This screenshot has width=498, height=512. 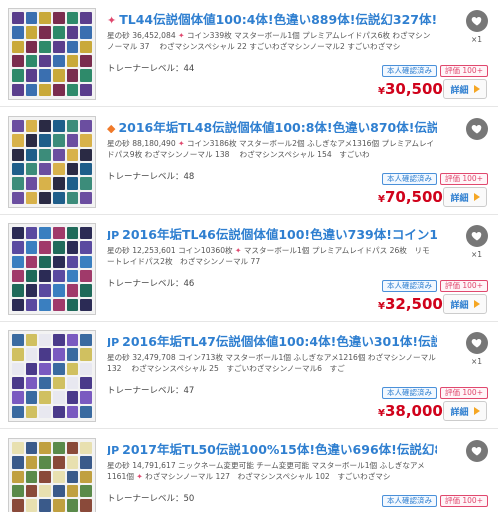 What do you see at coordinates (279, 448) in the screenshot?
I see `listing-title-text: 2017年垢TL50伝説100%15体!色違い696体!伝説幻801体!個体値` at bounding box center [279, 448].